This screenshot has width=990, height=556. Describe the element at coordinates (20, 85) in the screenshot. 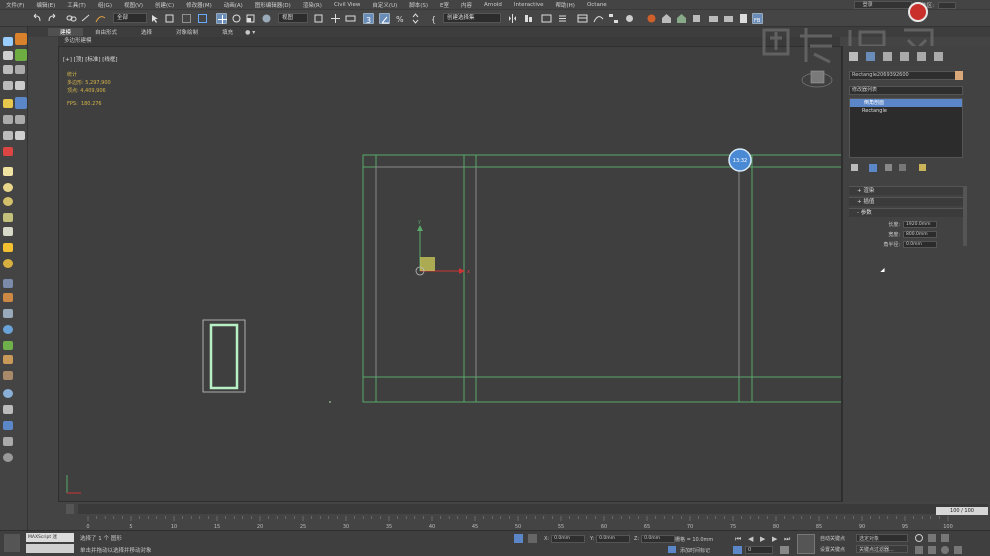

I see `utilities-icon` at that location.